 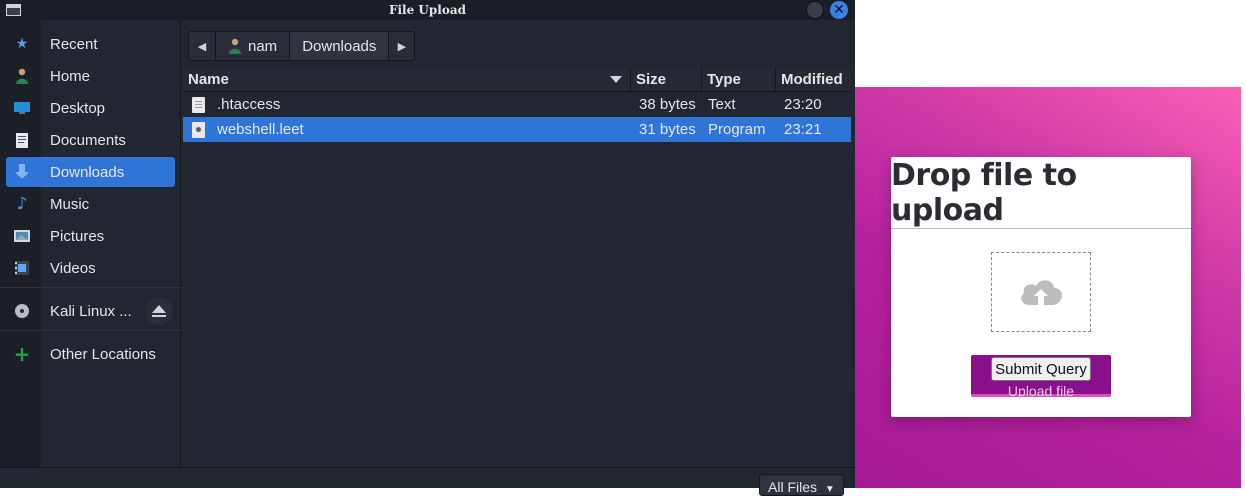 I want to click on close-button: ✕, so click(x=839, y=10).